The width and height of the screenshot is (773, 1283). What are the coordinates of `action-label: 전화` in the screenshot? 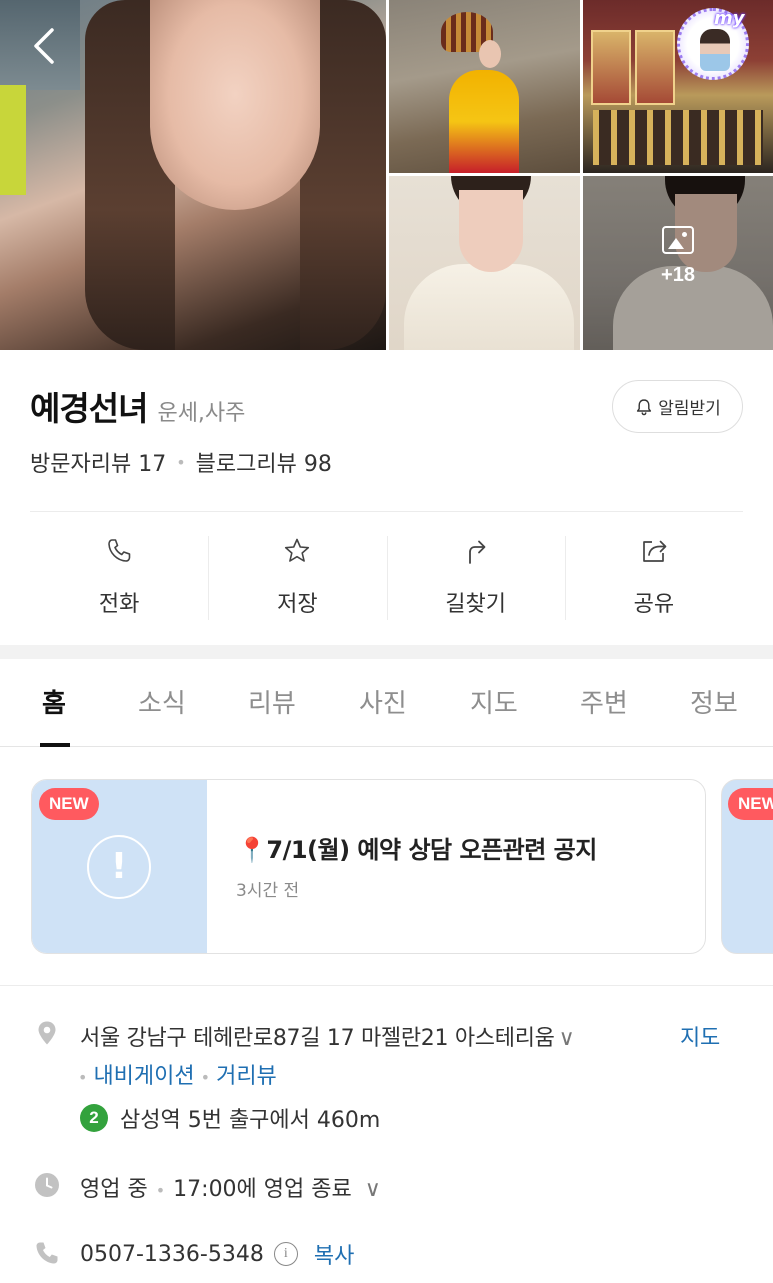 It's located at (119, 604).